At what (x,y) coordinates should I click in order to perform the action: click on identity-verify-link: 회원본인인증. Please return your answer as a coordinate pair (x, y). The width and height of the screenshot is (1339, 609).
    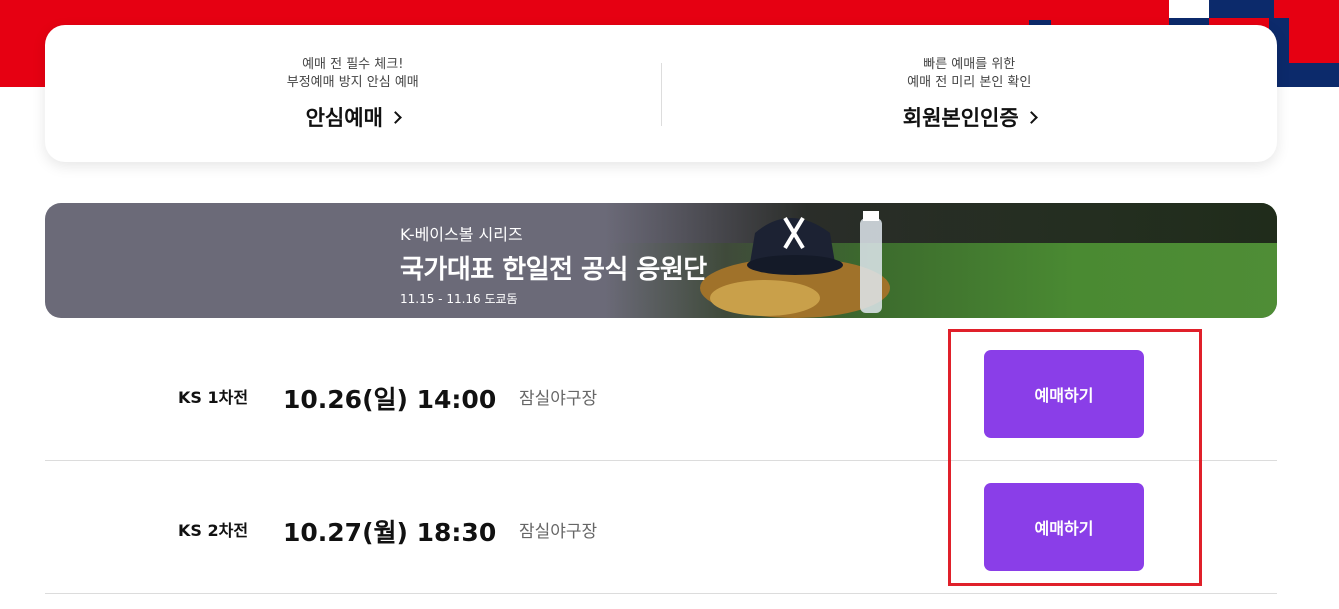
    Looking at the image, I should click on (970, 117).